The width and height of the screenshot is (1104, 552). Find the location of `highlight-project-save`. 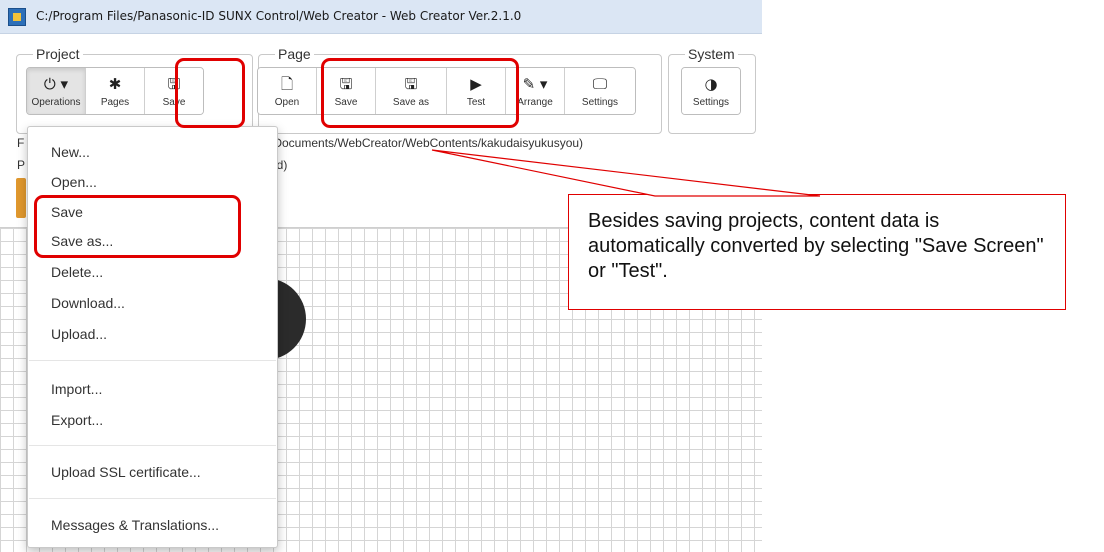

highlight-project-save is located at coordinates (210, 93).